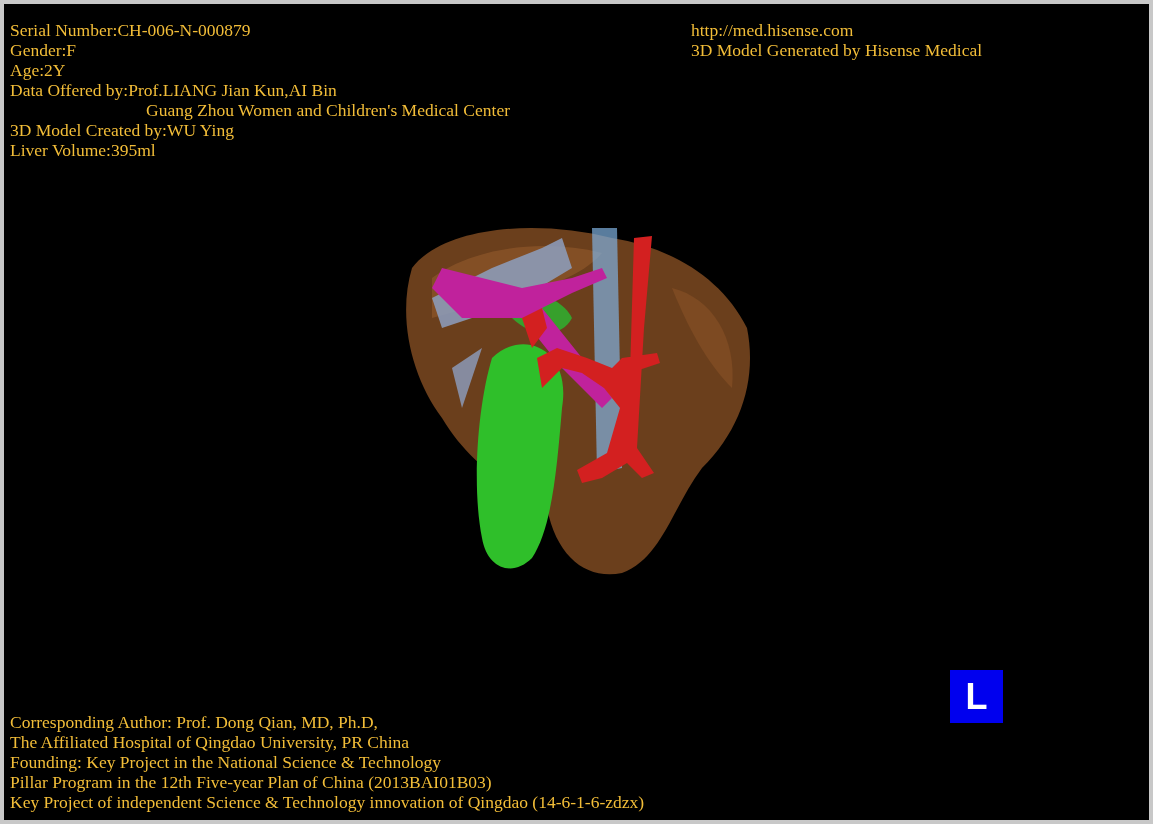  What do you see at coordinates (194, 722) in the screenshot?
I see `credit-text: Corresponding Author: Prof. Dong Qian, MD, Ph.D,` at bounding box center [194, 722].